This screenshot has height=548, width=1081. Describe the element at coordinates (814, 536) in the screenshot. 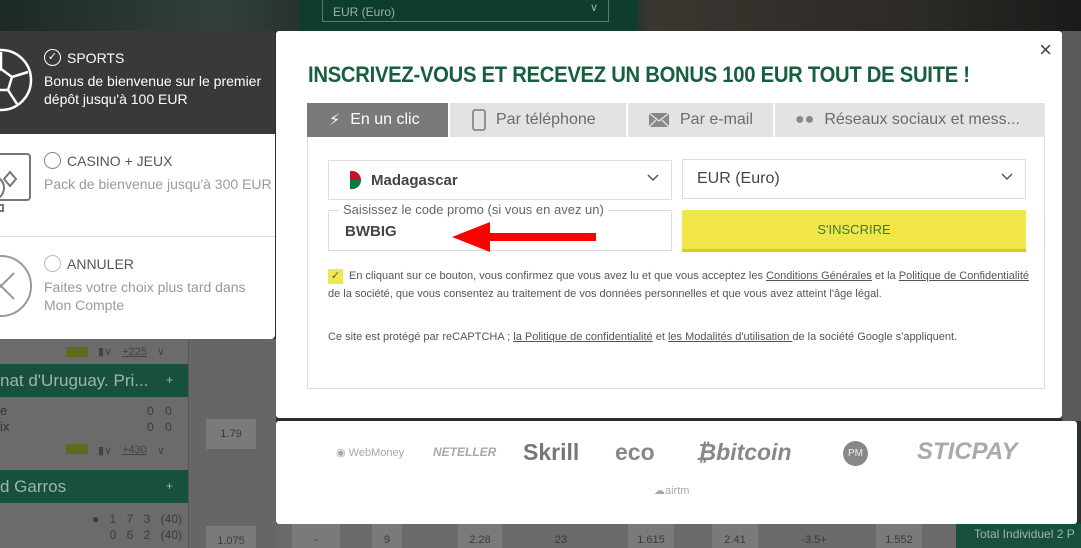

I see `odd-cell: -3.5+` at that location.